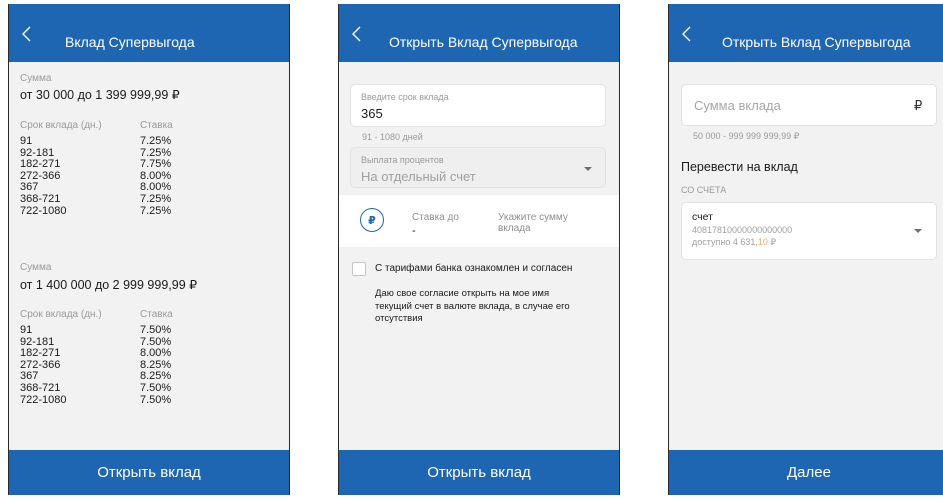 Image resolution: width=943 pixels, height=499 pixels. Describe the element at coordinates (746, 136) in the screenshot. I see `amount-hint: 50 000 - 999 999 999,99 ₽` at that location.